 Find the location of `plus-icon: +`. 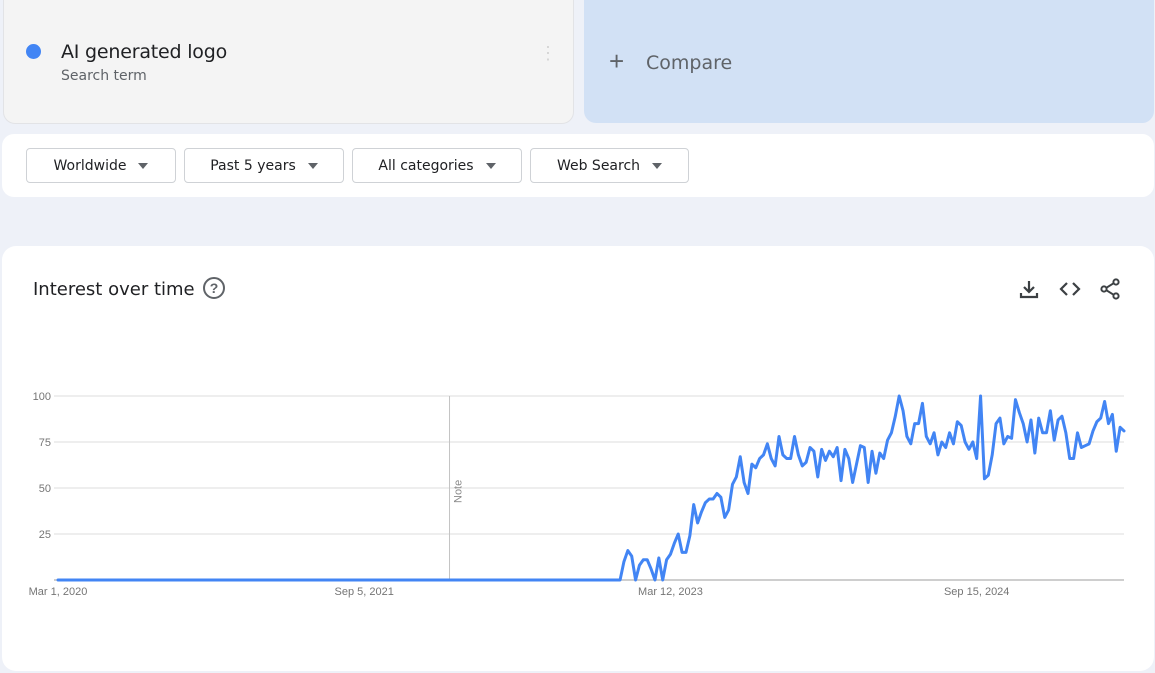

plus-icon: + is located at coordinates (617, 61).